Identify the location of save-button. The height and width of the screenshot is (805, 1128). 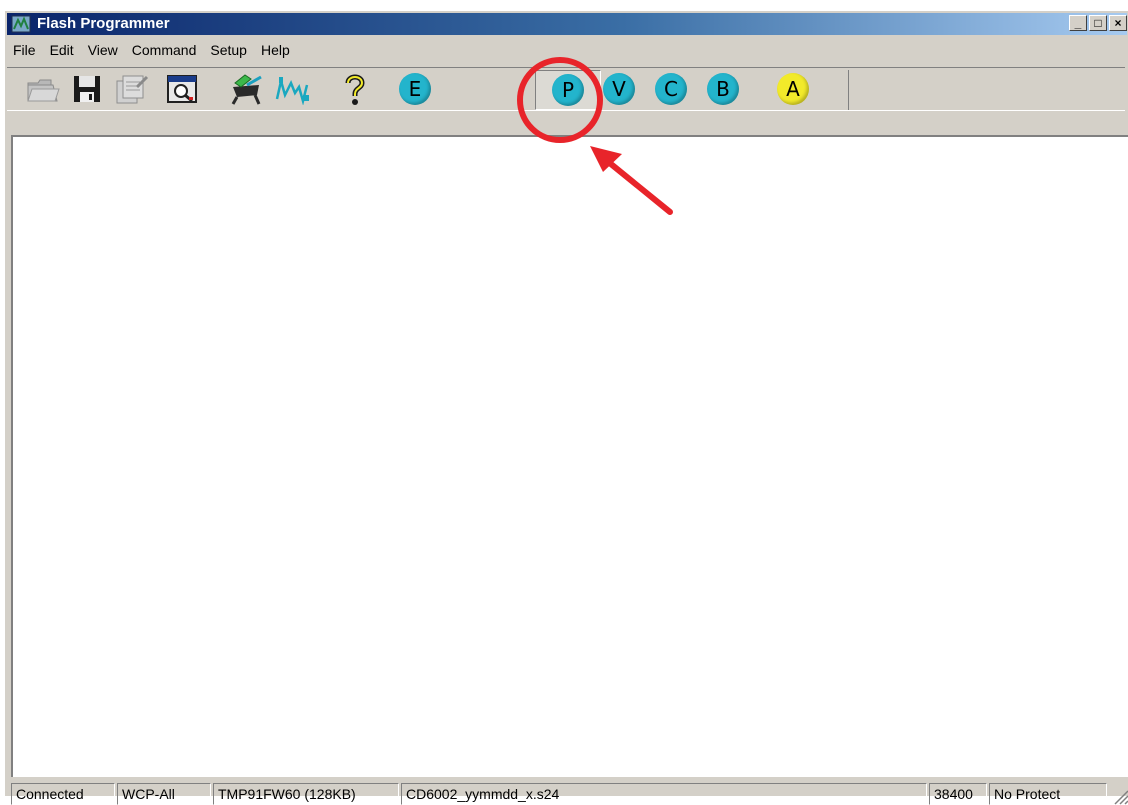
(87, 89).